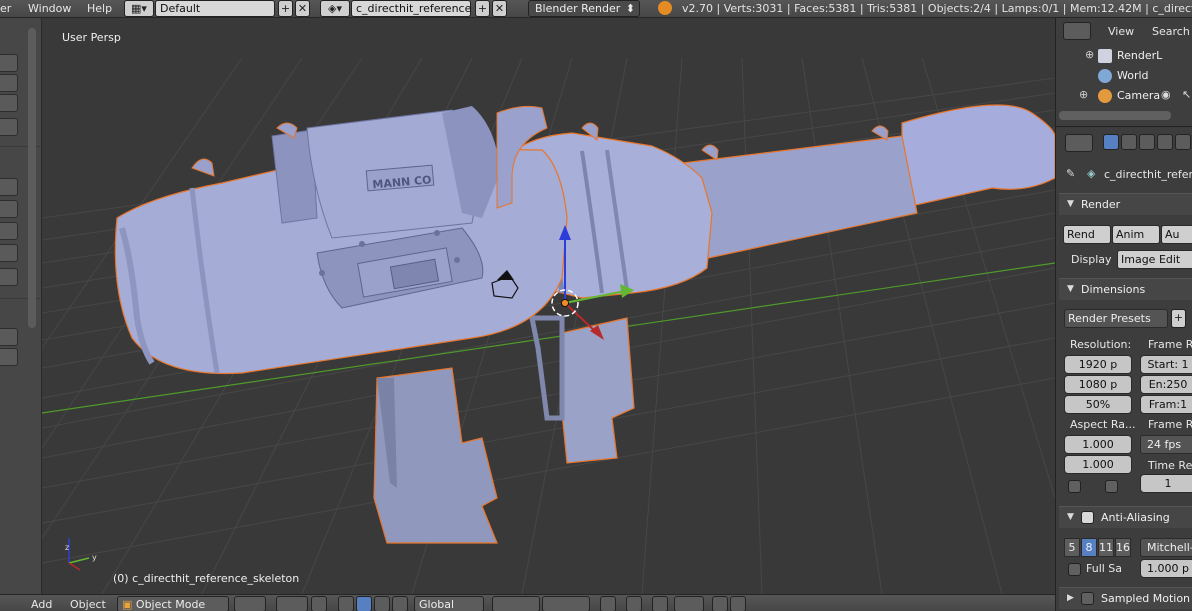  I want to click on render-audio-button: Au, so click(1176, 234).